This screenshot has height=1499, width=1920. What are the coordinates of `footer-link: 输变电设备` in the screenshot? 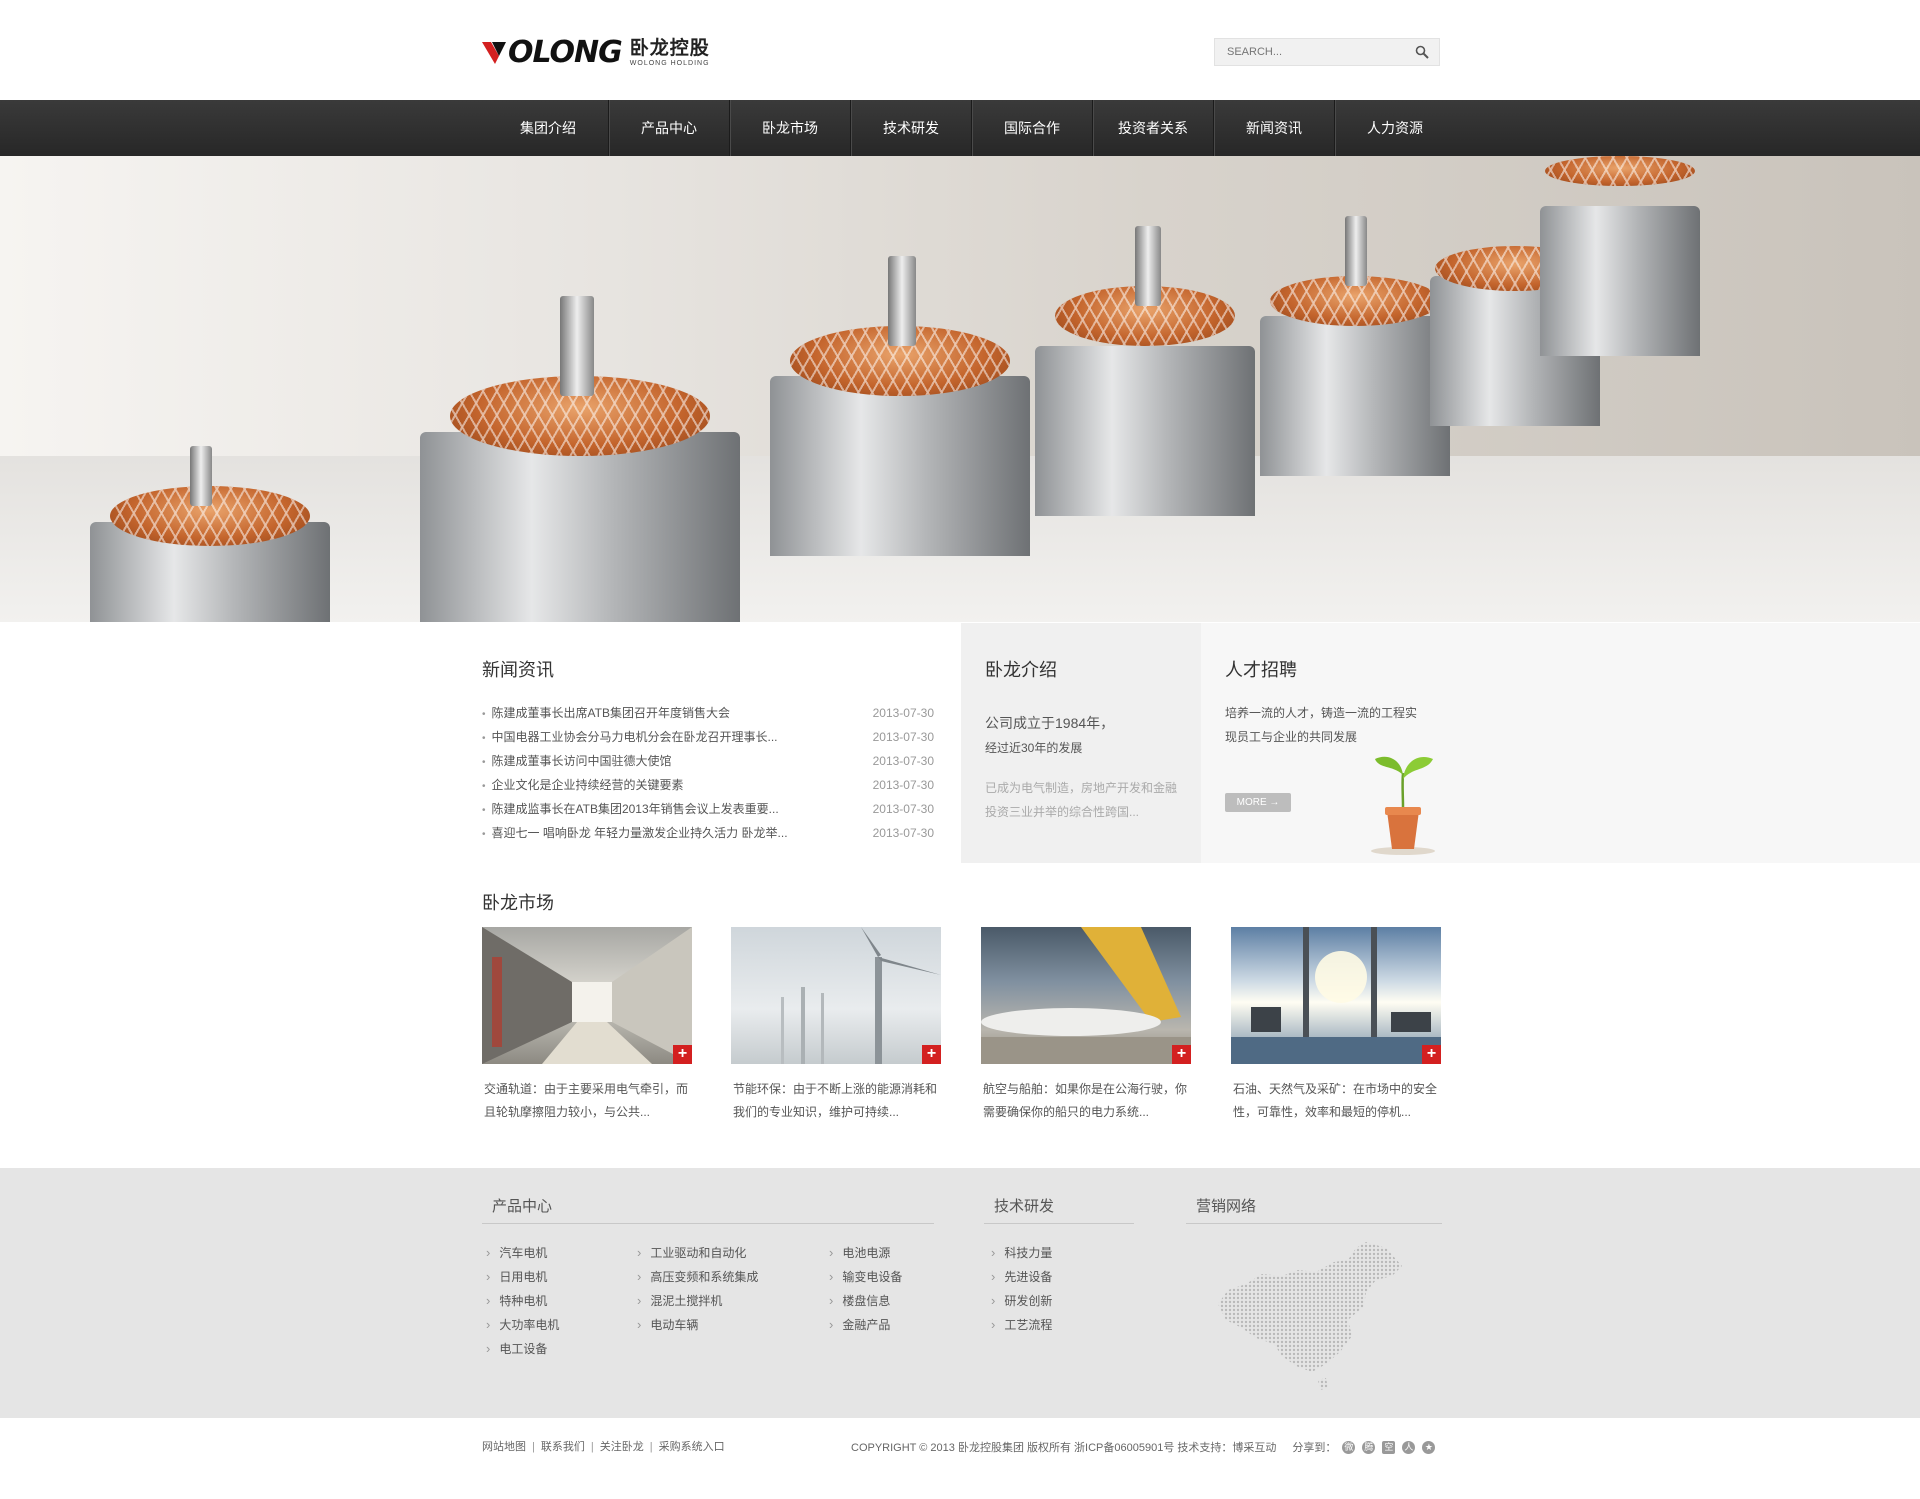 It's located at (865, 1276).